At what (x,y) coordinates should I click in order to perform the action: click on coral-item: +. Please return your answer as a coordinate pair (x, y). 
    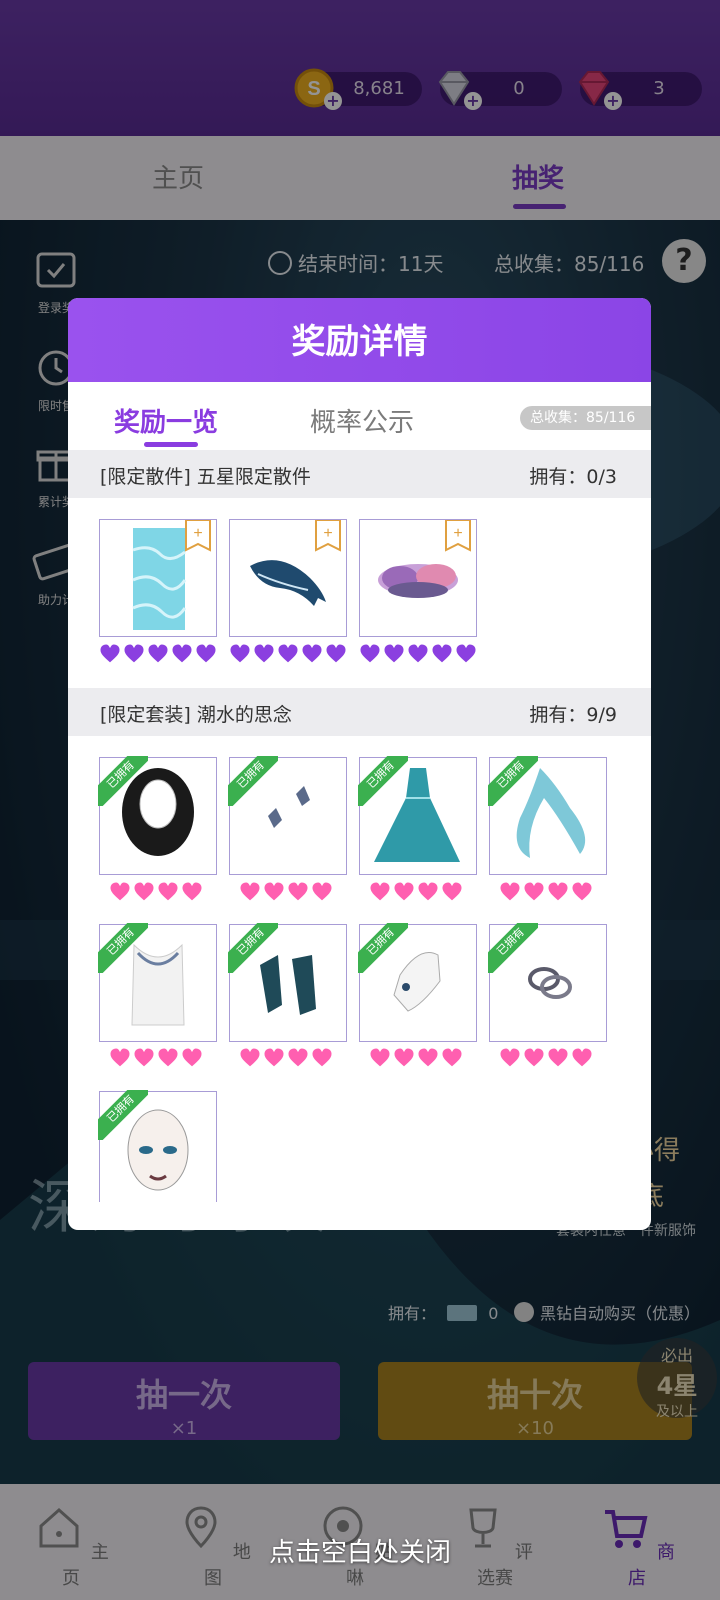
    Looking at the image, I should click on (418, 578).